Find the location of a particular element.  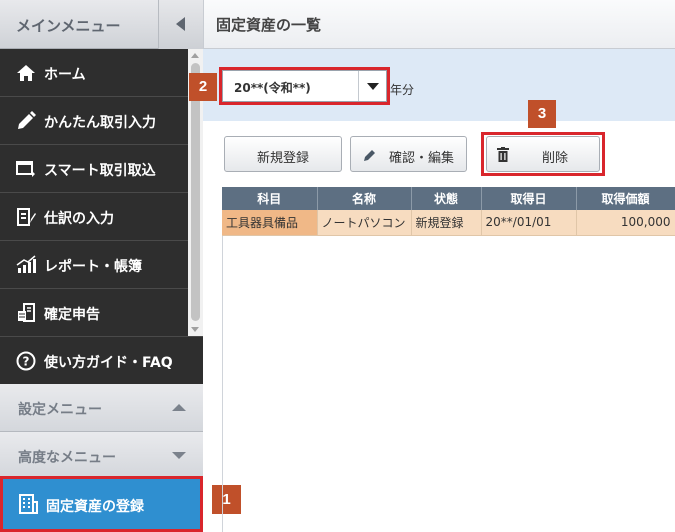

nav-item-label: ホーム is located at coordinates (65, 75).